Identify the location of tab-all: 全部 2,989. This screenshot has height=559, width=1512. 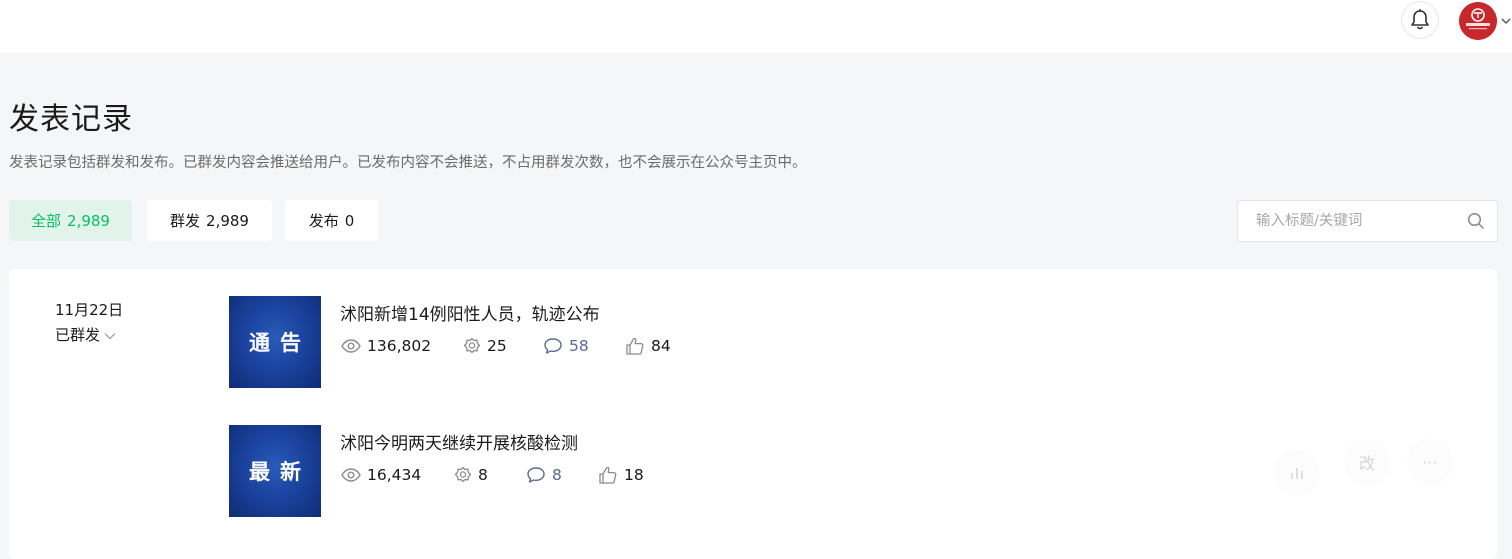
(70, 220).